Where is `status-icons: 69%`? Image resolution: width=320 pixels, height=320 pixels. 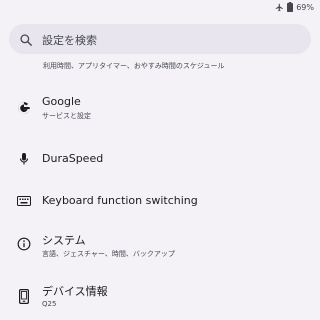
status-icons: 69% is located at coordinates (294, 7).